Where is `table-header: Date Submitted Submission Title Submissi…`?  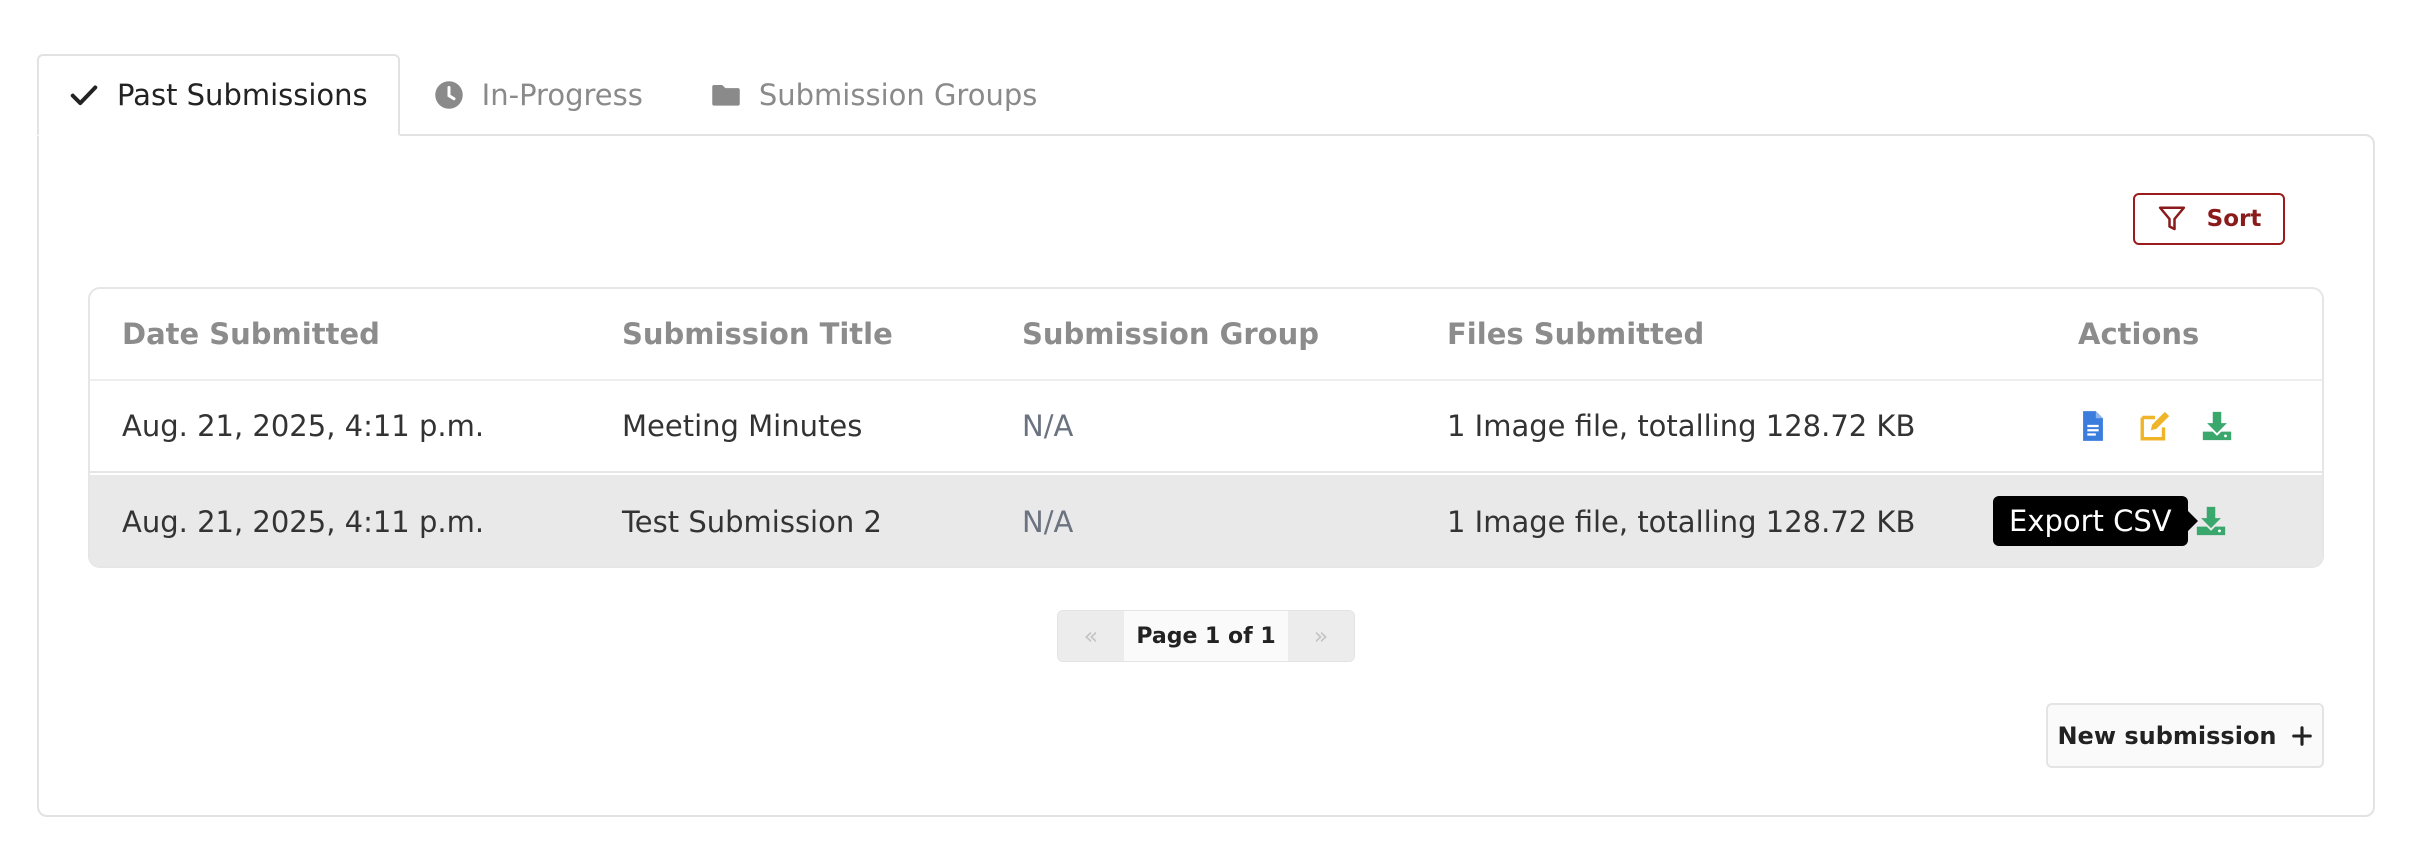
table-header: Date Submitted Submission Title Submissi… is located at coordinates (1206, 335).